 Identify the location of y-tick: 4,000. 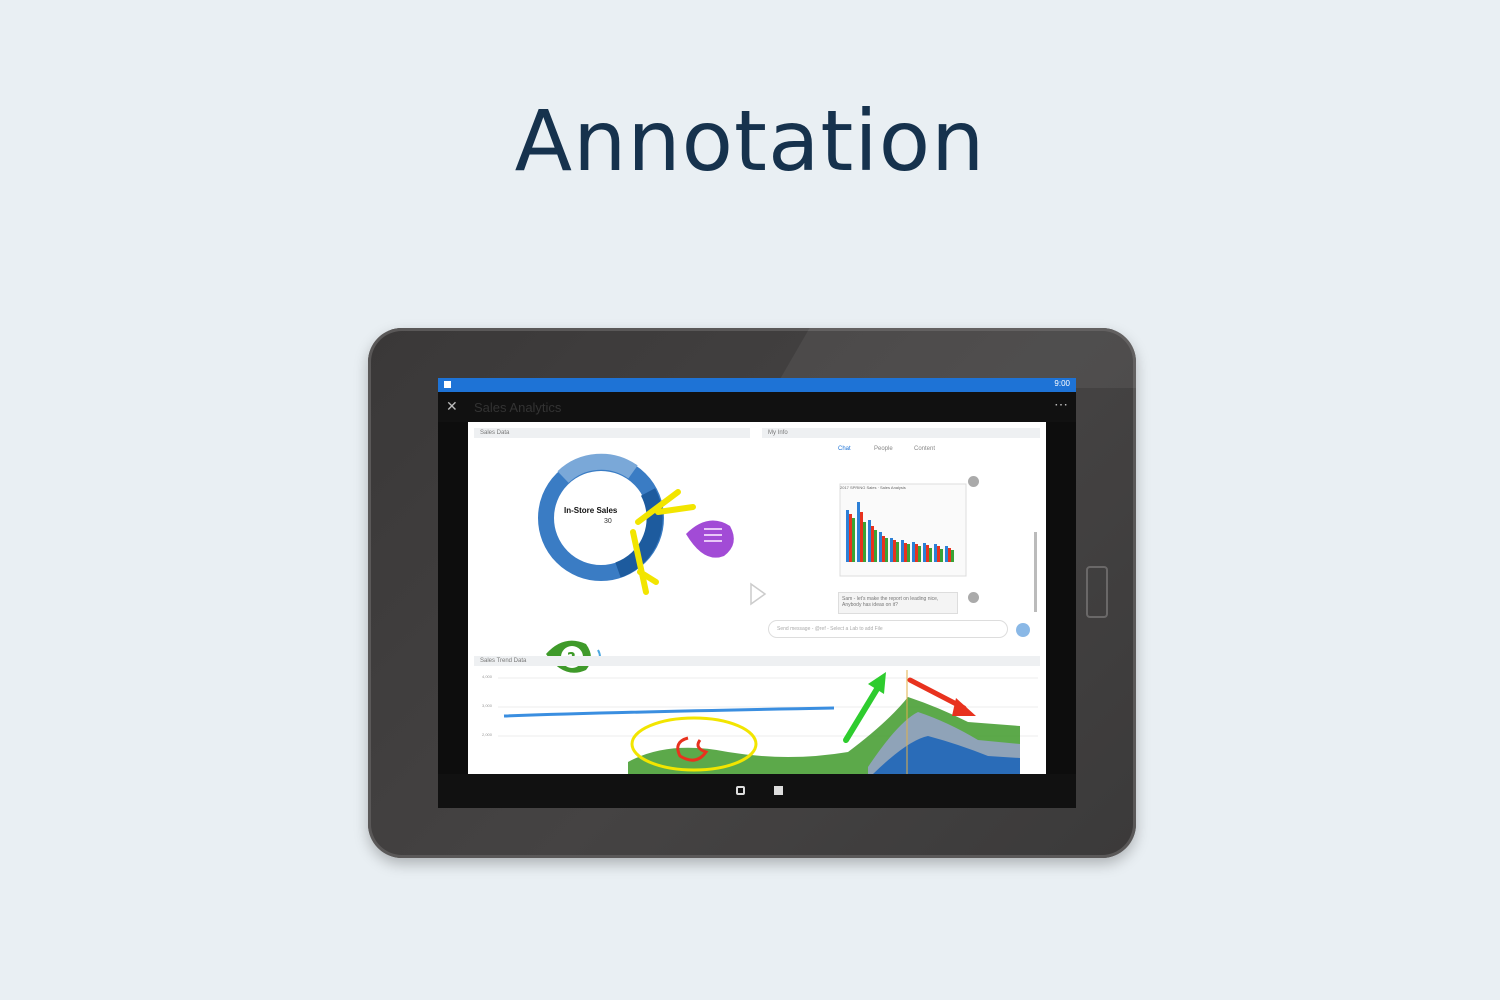
(487, 676).